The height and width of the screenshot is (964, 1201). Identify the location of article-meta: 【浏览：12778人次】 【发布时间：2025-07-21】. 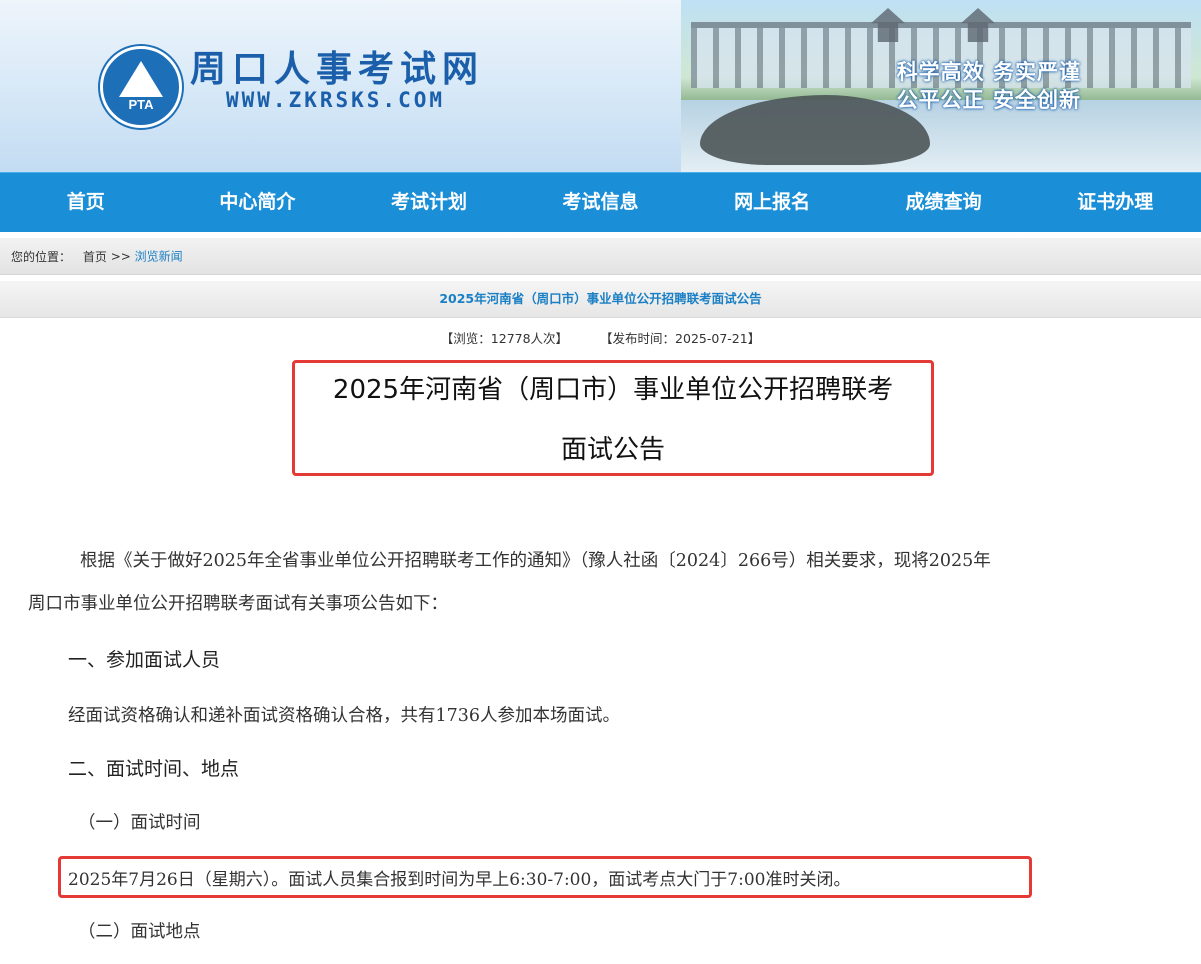
(600, 337).